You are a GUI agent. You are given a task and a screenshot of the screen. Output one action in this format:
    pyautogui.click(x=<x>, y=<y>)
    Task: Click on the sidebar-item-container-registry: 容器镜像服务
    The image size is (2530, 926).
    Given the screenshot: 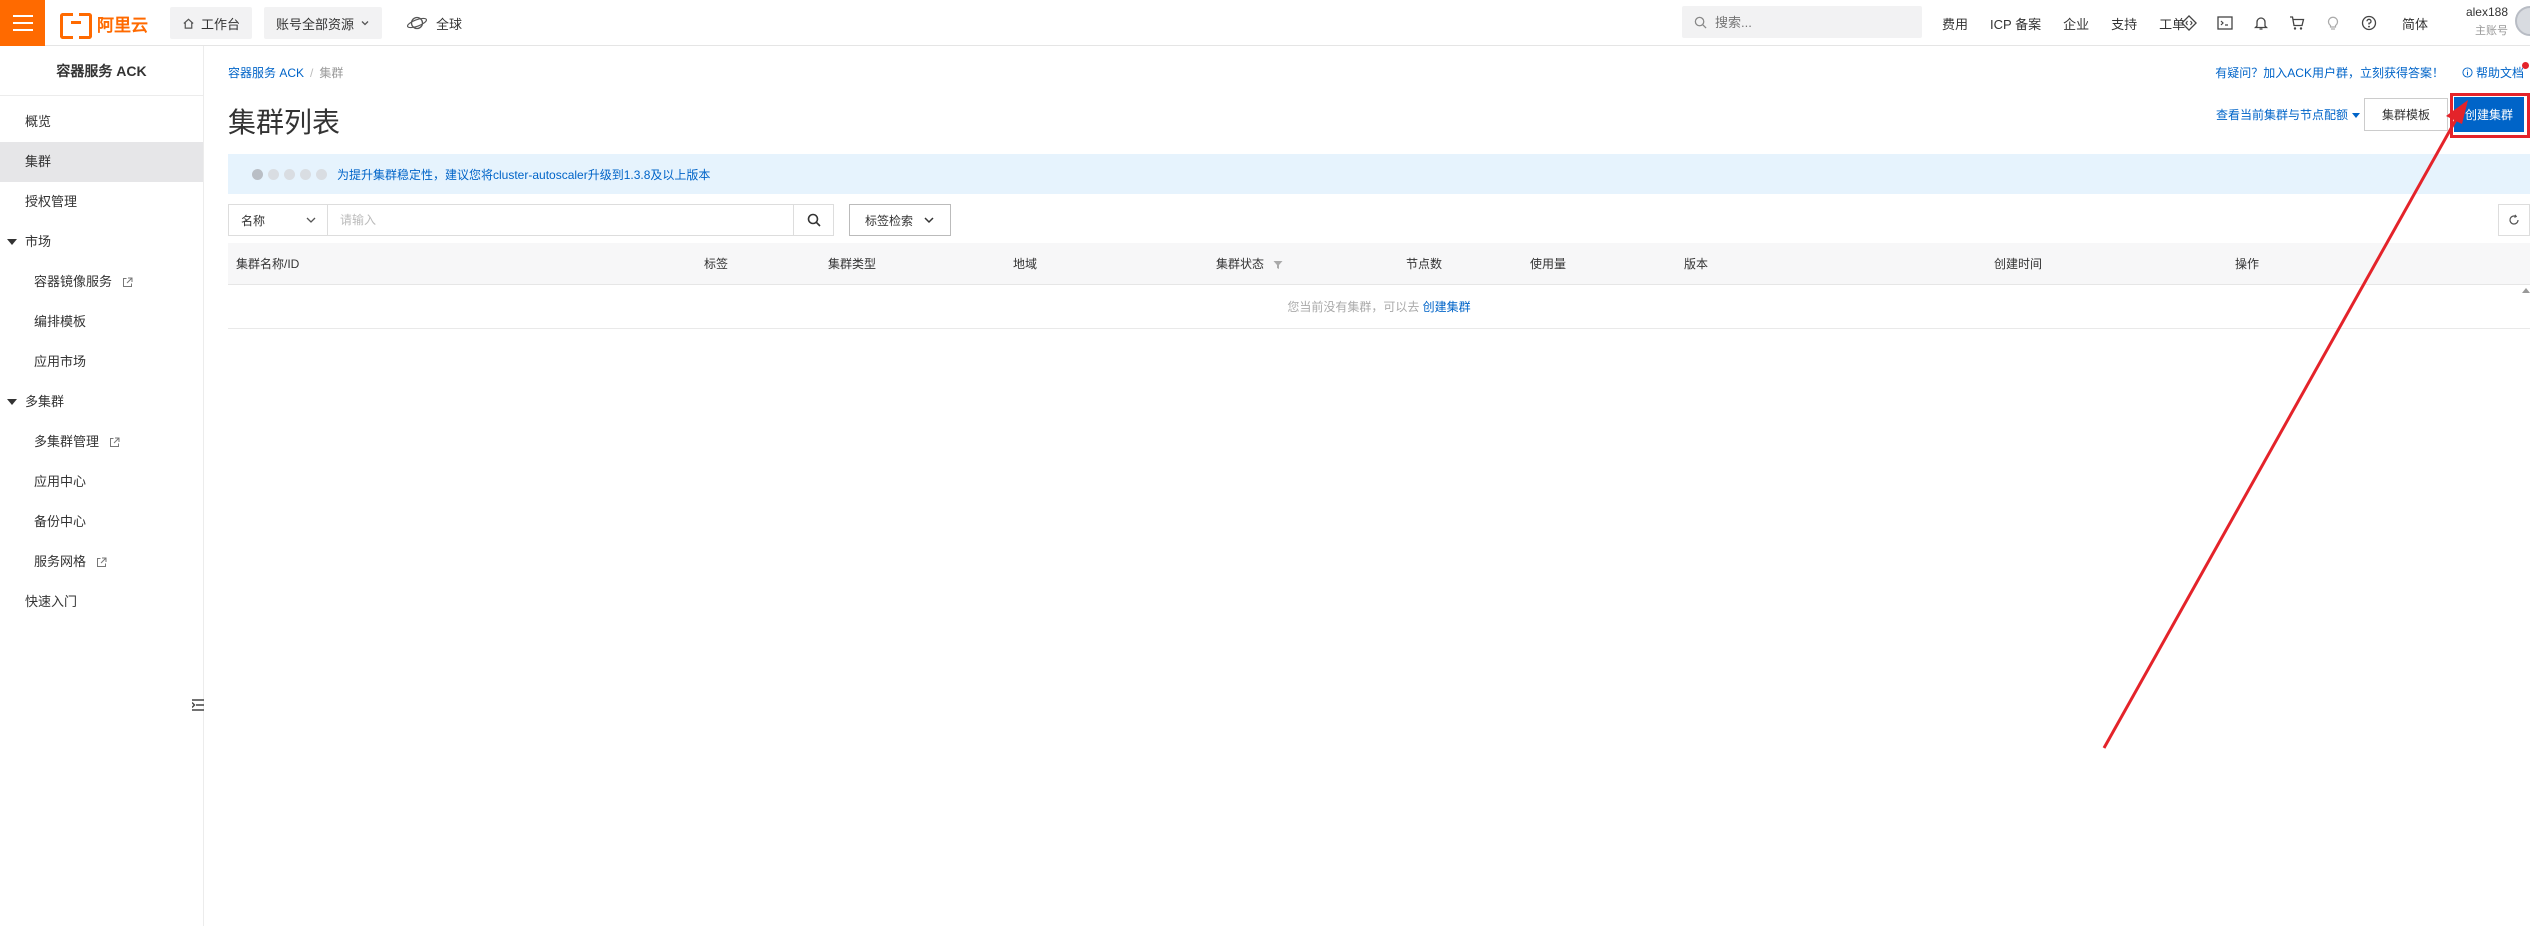 What is the action you would take?
    pyautogui.click(x=101, y=282)
    